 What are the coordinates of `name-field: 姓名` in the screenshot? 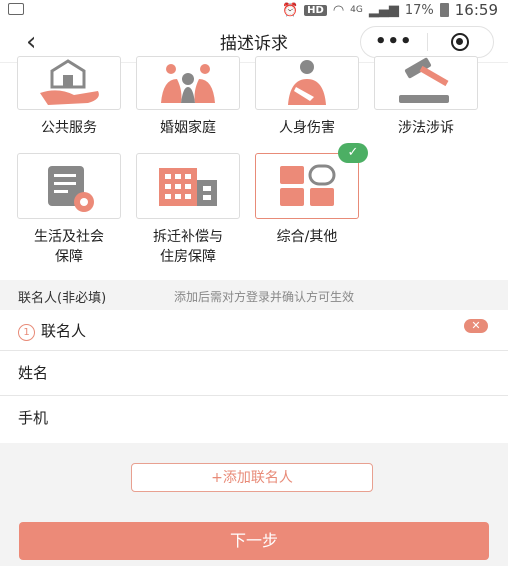 It's located at (254, 373).